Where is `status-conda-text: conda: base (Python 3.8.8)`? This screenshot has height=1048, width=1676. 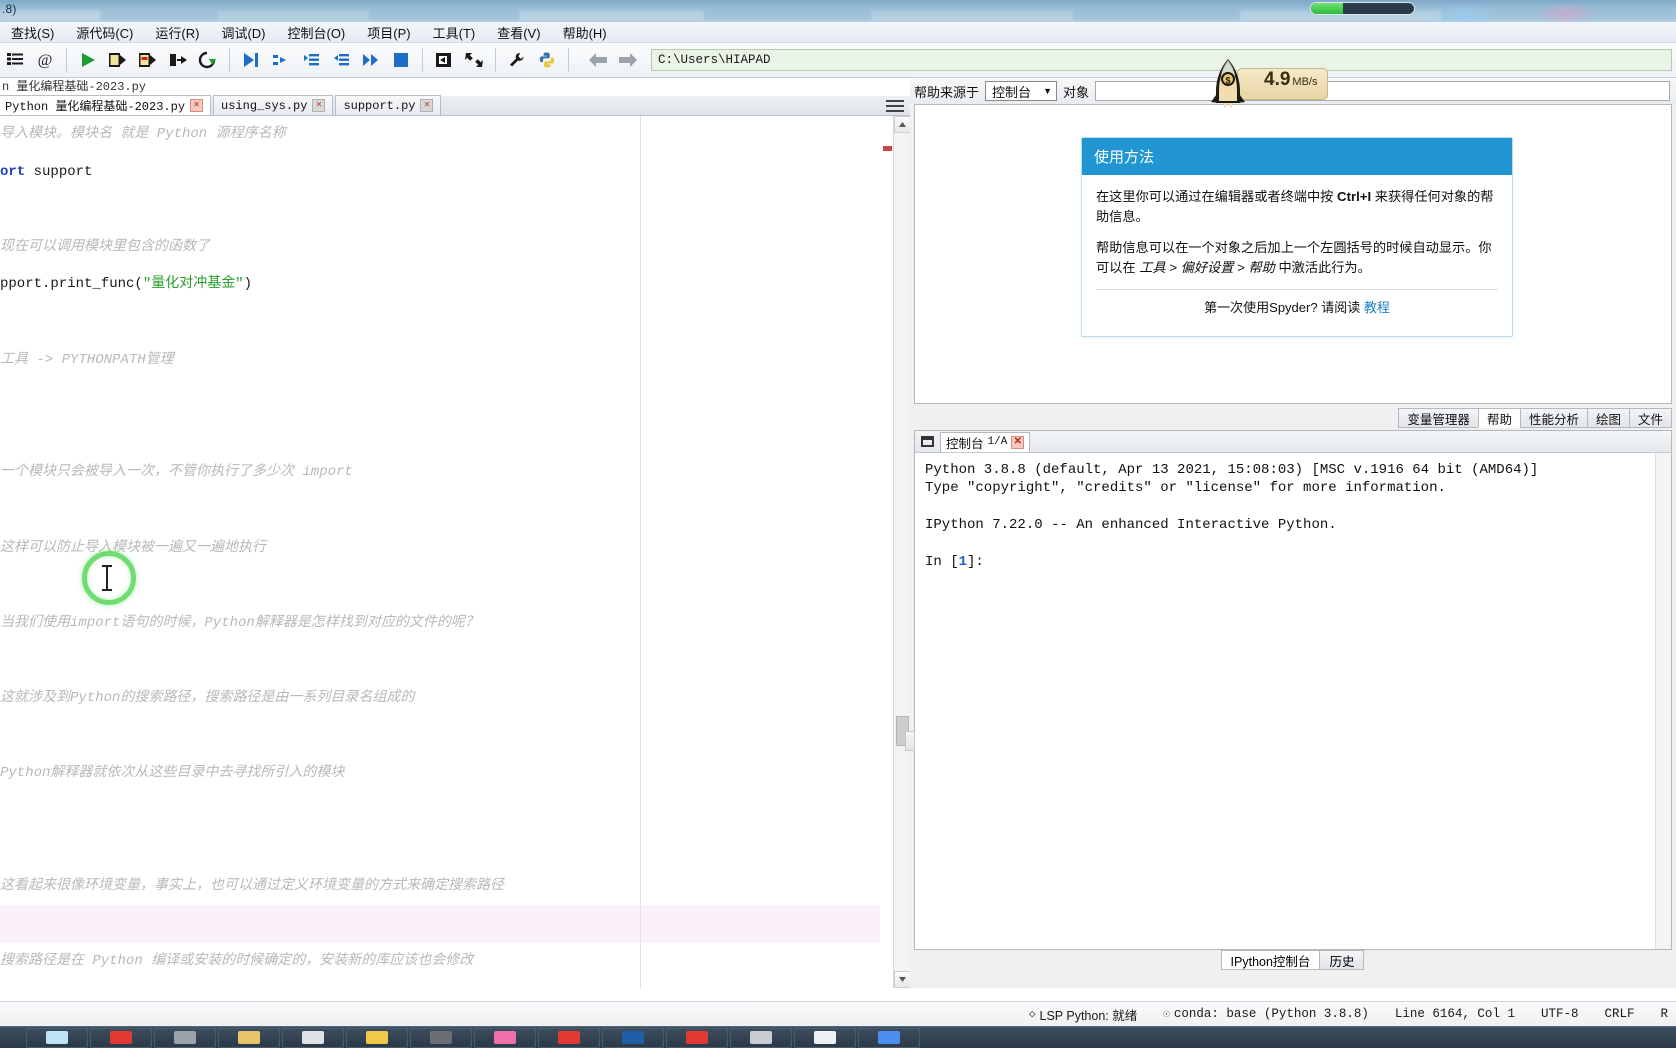 status-conda-text: conda: base (Python 3.8.8) is located at coordinates (1271, 1014).